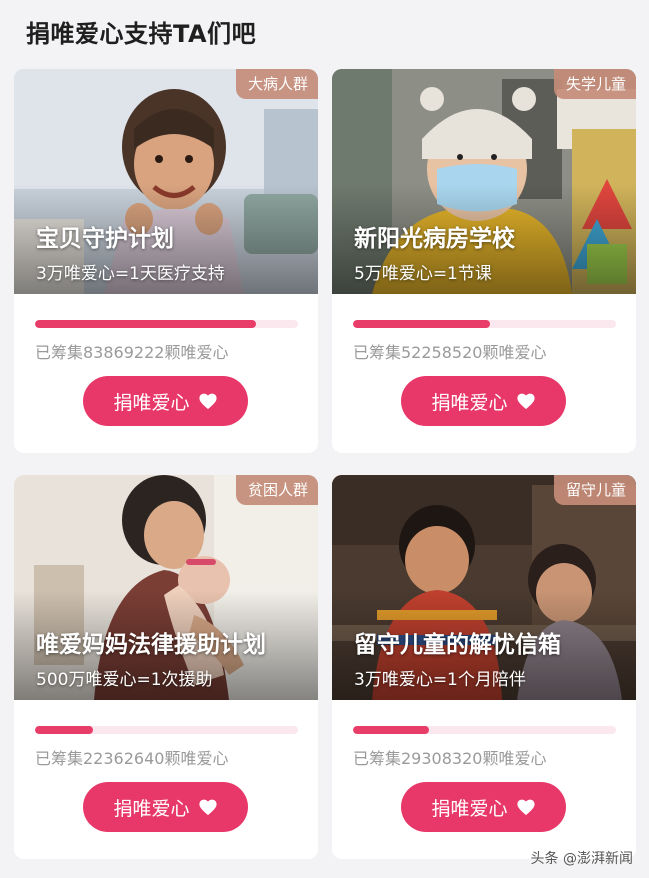  I want to click on raised-amount: 已筹集22362640颗唯爱心, so click(132, 758).